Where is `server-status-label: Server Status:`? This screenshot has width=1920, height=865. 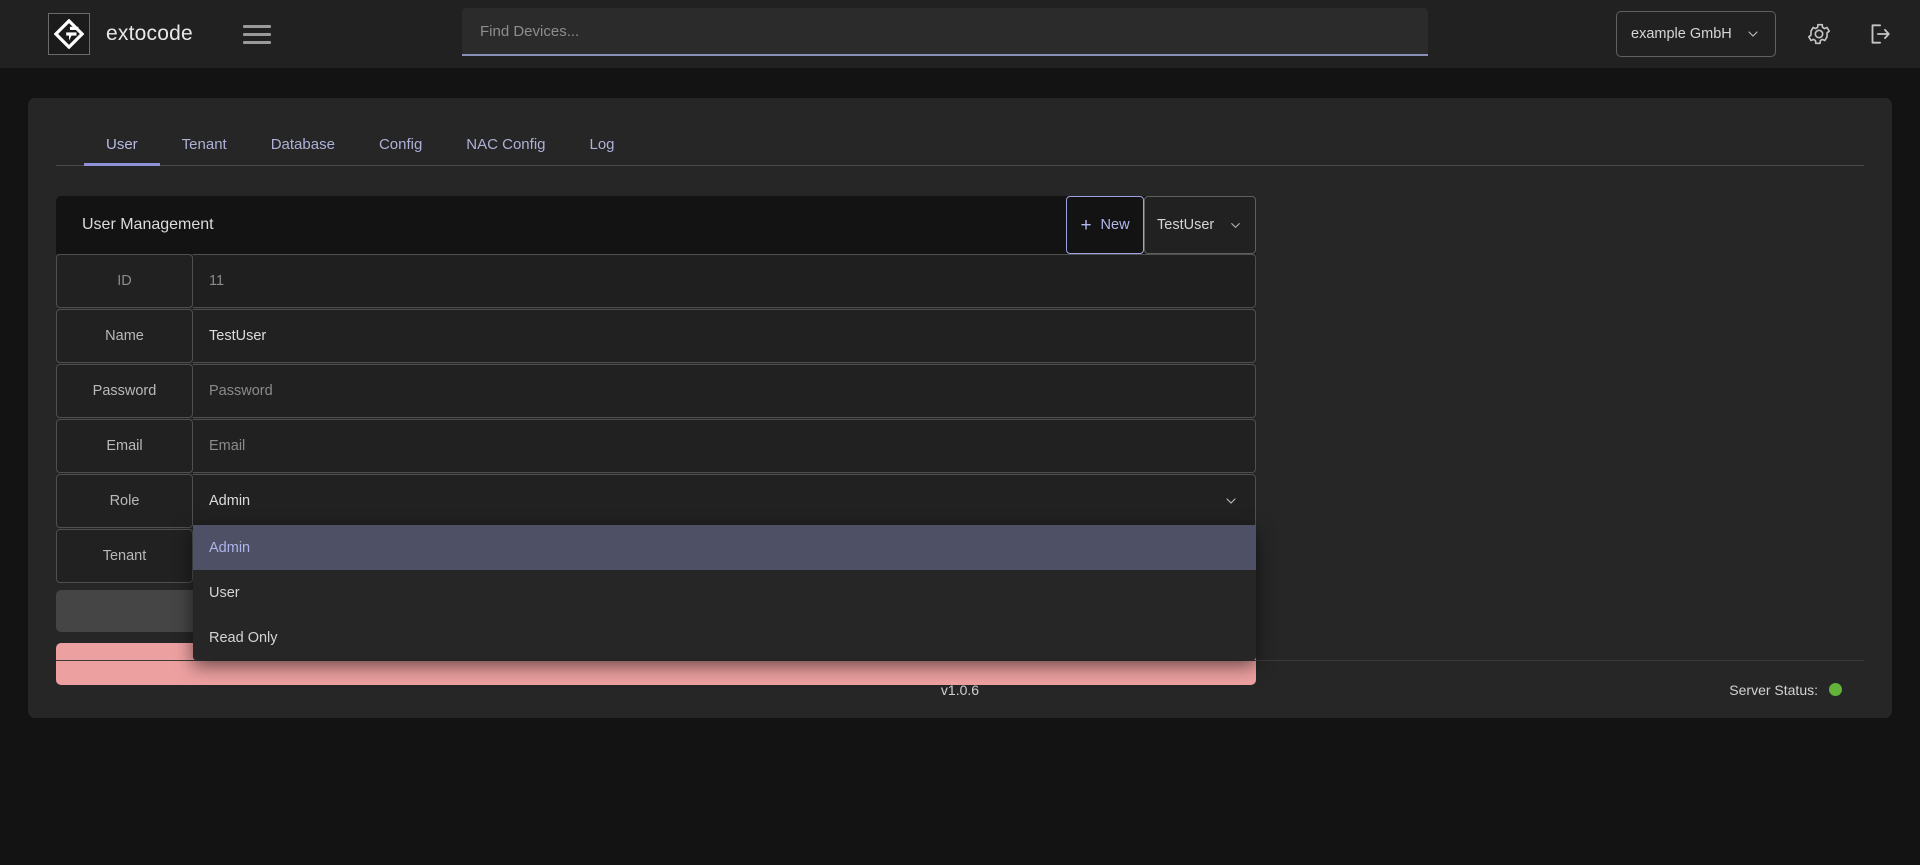
server-status-label: Server Status: is located at coordinates (1773, 689).